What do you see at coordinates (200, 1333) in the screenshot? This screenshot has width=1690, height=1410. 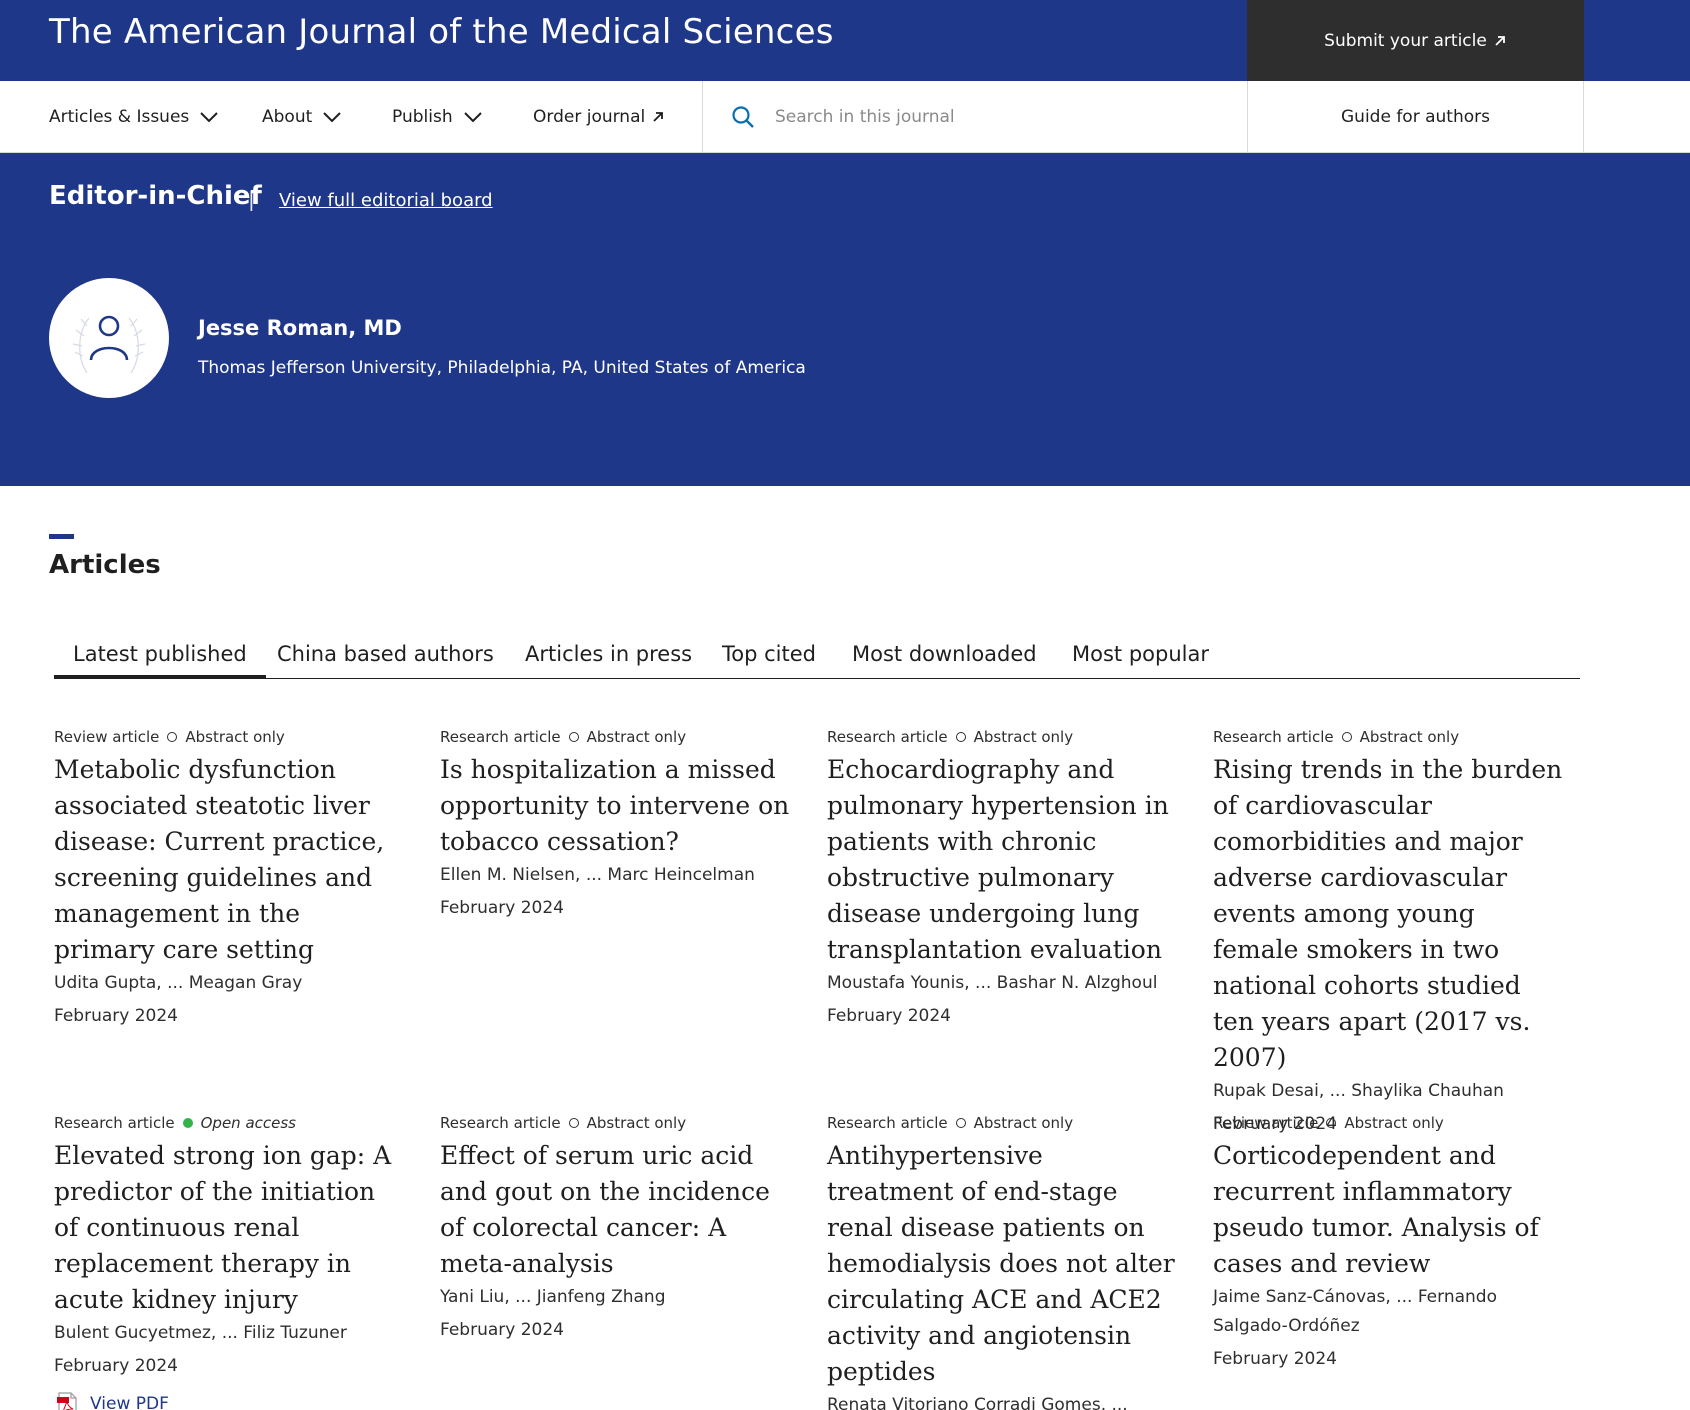 I see `article-authors: Bulent Gucyetmez, ... Filiz Tuzuner` at bounding box center [200, 1333].